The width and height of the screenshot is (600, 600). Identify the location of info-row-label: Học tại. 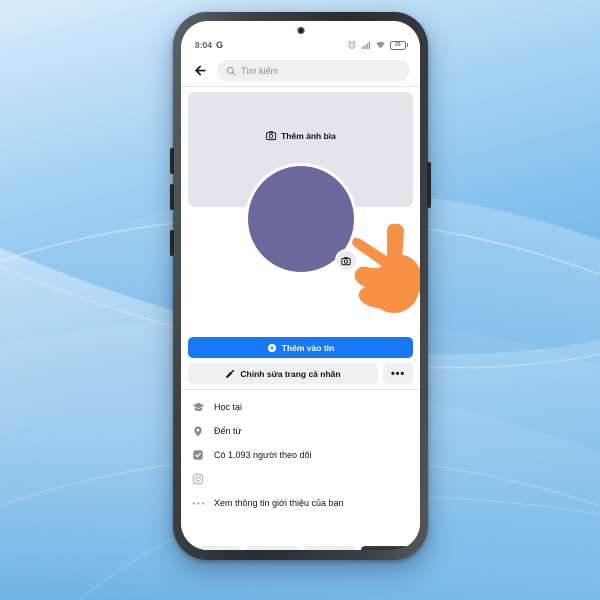
(228, 407).